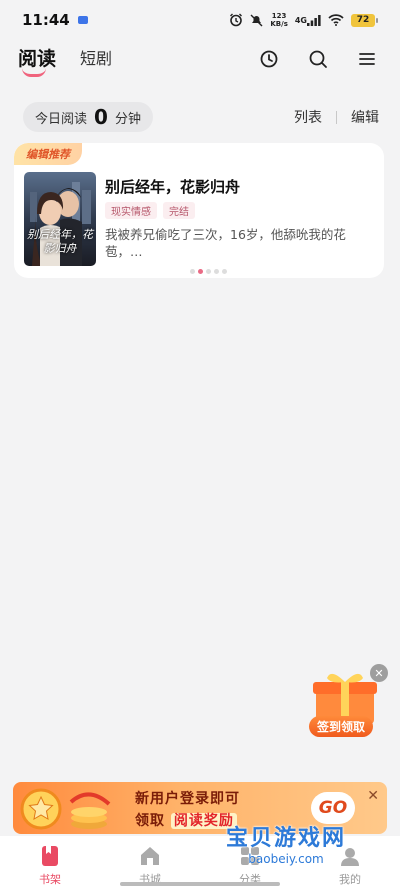 The width and height of the screenshot is (400, 889). I want to click on reading-prefix: 今日阅读, so click(61, 119).